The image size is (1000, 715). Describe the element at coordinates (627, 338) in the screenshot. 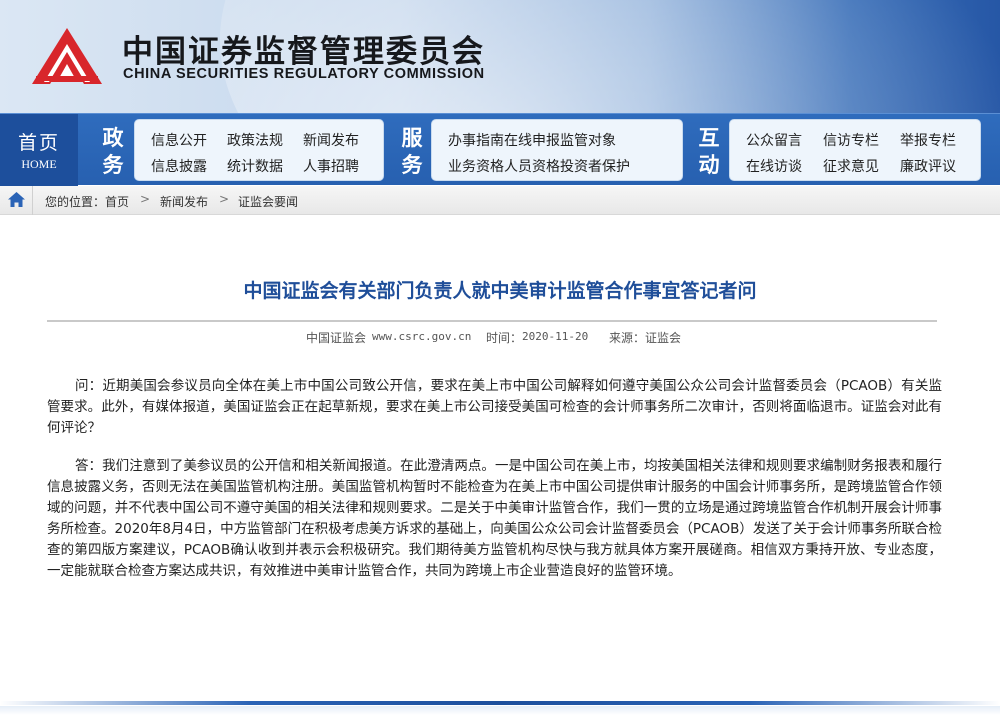

I see `article-source-label: 来源：` at that location.